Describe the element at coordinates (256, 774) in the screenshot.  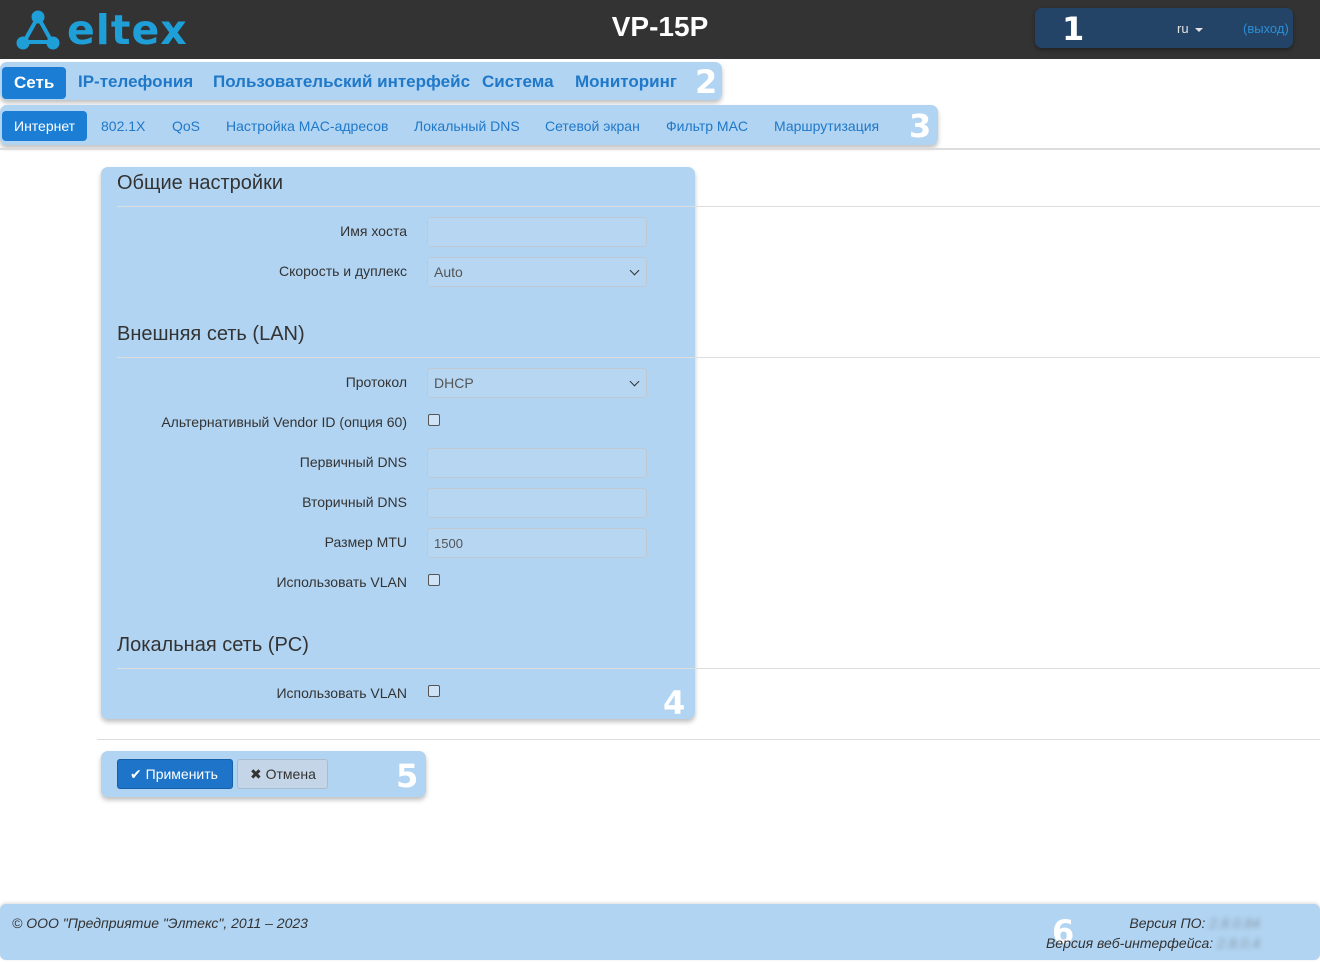
I see `close-icon: ✖` at that location.